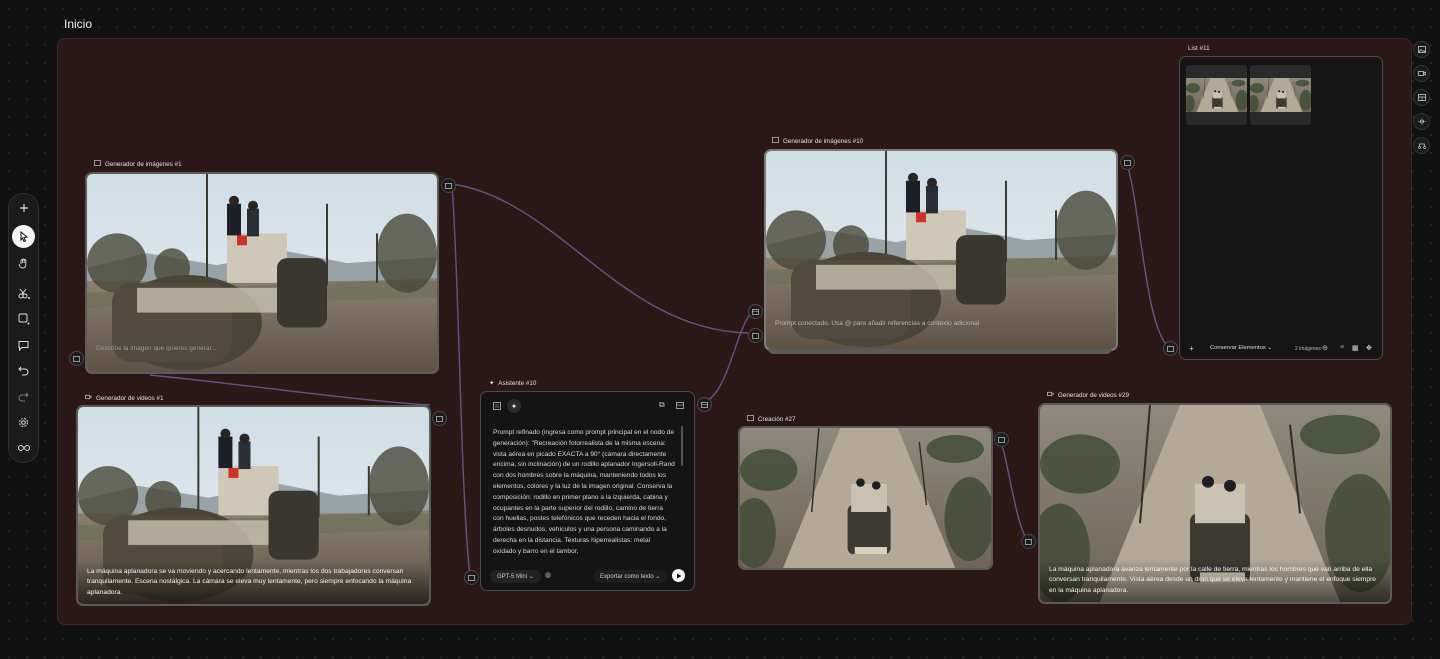 The height and width of the screenshot is (659, 1440). Describe the element at coordinates (515, 576) in the screenshot. I see `model-select: GPT-5 Mini ⌄` at that location.